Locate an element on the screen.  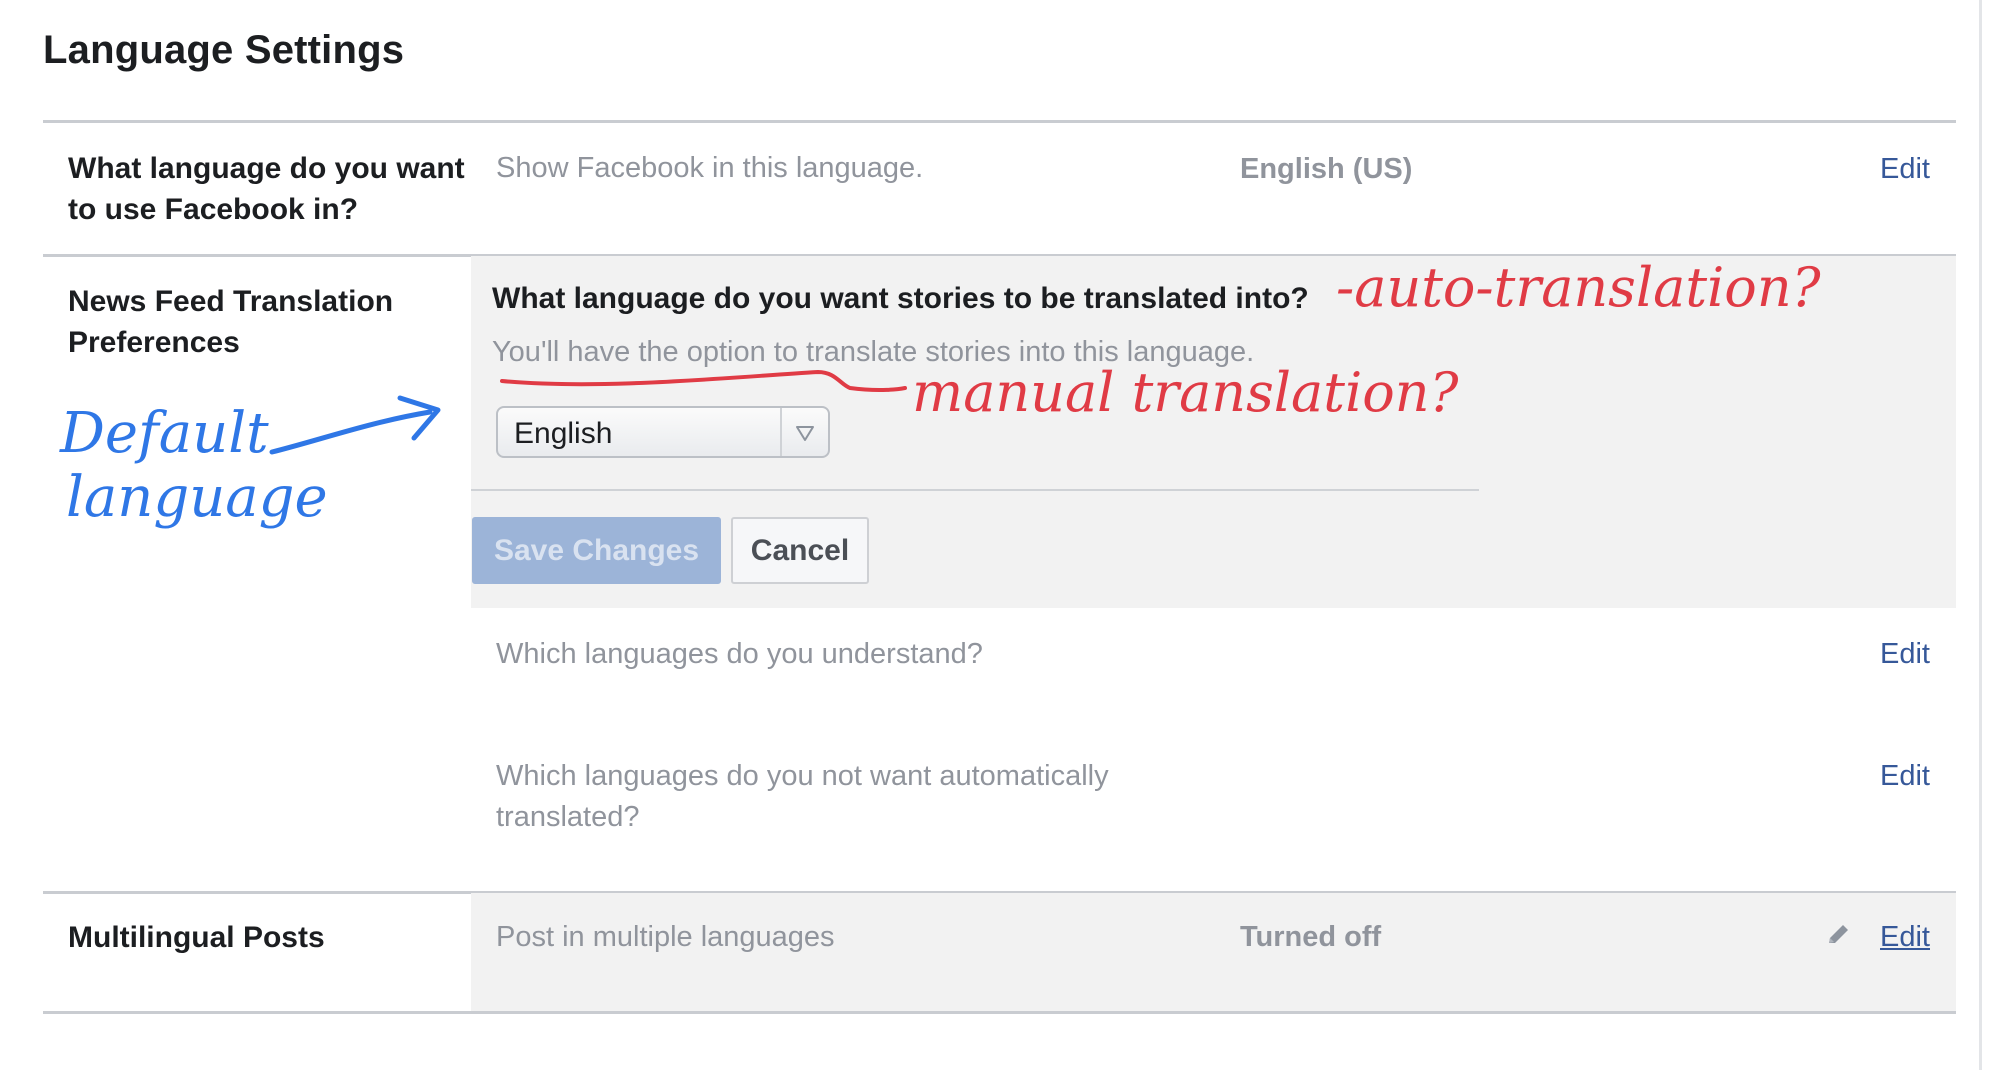
facebook-language-edit-link: Edit is located at coordinates (1905, 169).